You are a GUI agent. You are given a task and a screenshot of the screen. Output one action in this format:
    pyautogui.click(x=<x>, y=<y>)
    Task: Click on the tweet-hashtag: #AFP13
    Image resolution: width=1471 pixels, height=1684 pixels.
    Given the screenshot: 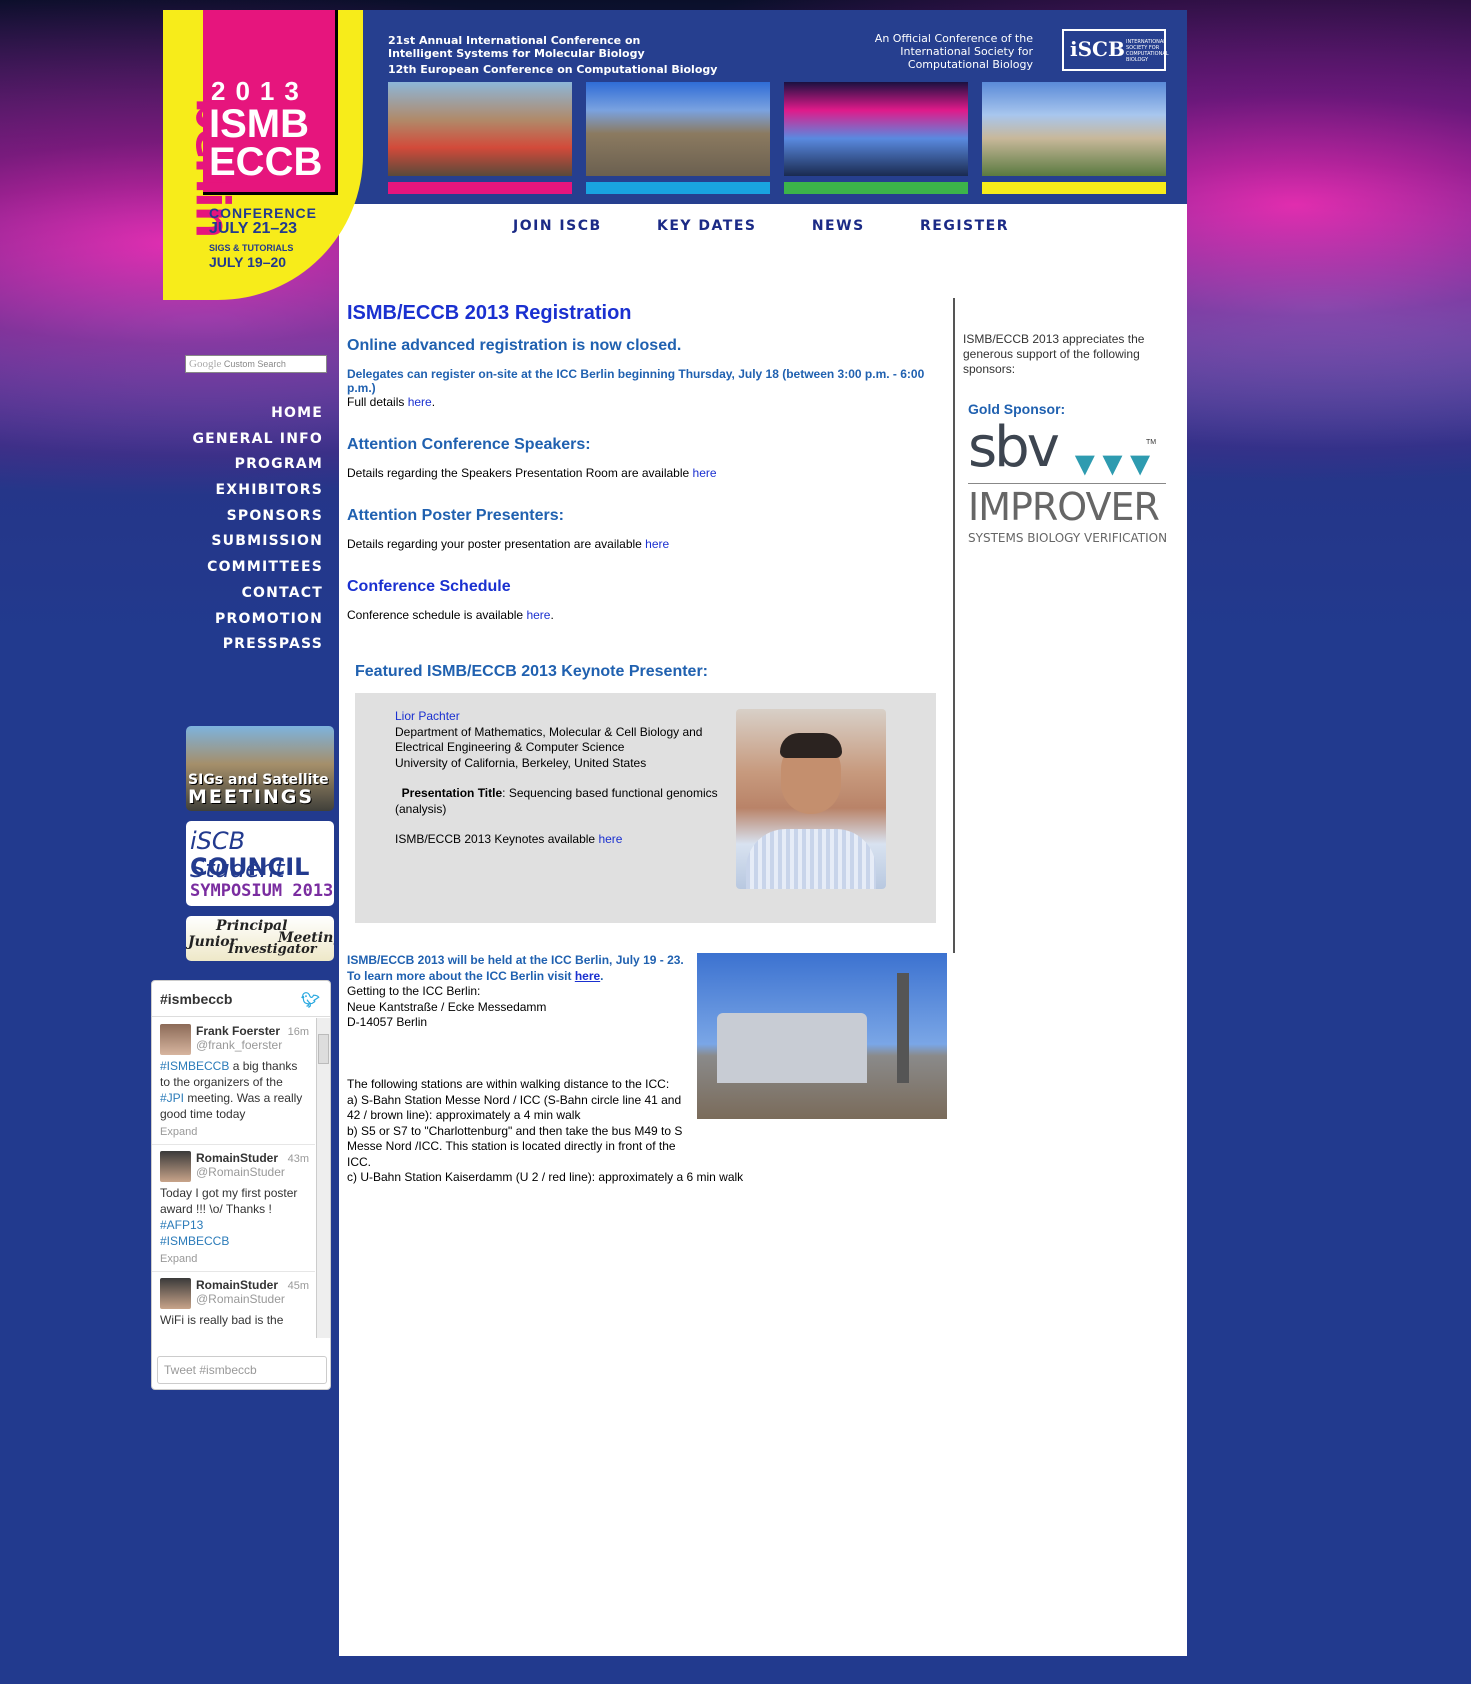 What is the action you would take?
    pyautogui.click(x=181, y=1225)
    